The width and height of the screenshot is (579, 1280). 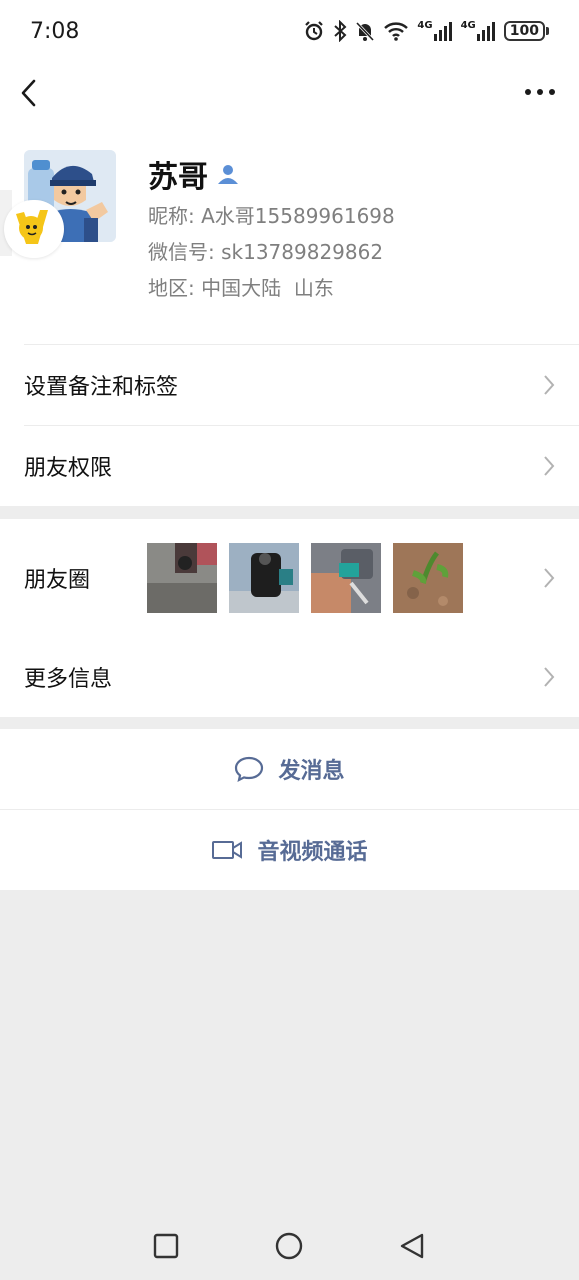 What do you see at coordinates (68, 468) in the screenshot?
I see `friend-permissions-label: 朋友权限` at bounding box center [68, 468].